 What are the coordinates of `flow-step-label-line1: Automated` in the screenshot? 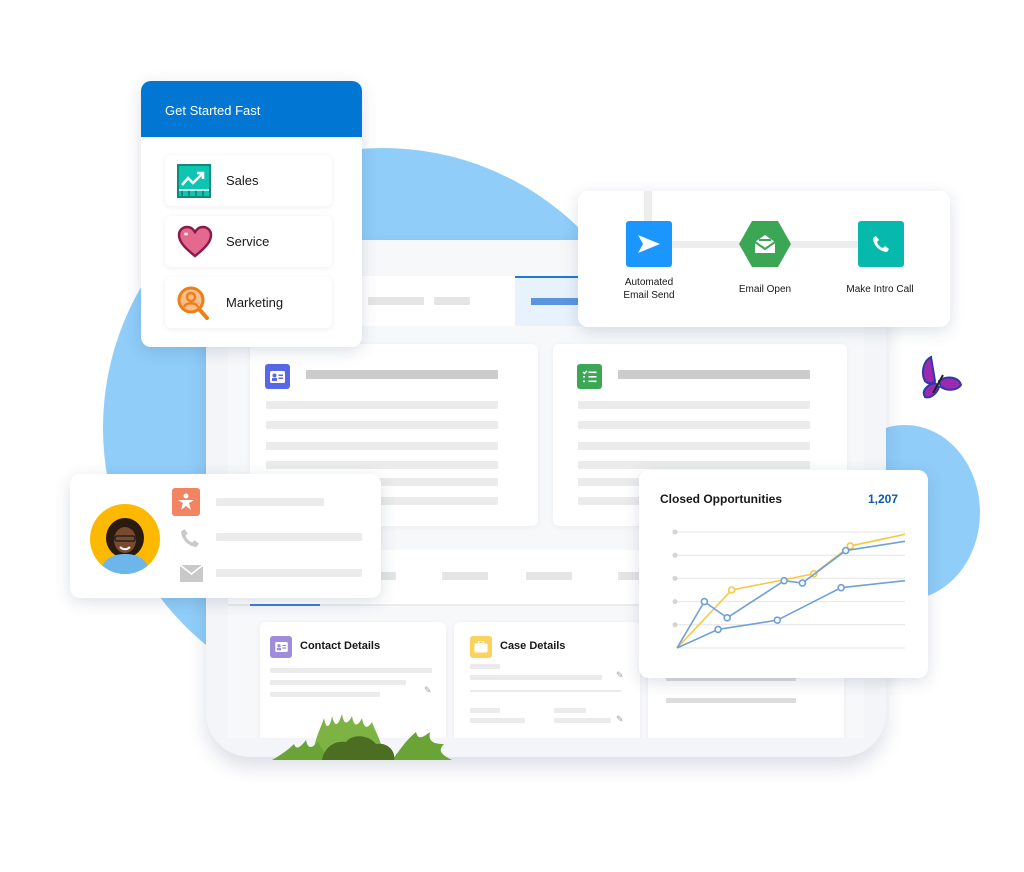 It's located at (649, 282).